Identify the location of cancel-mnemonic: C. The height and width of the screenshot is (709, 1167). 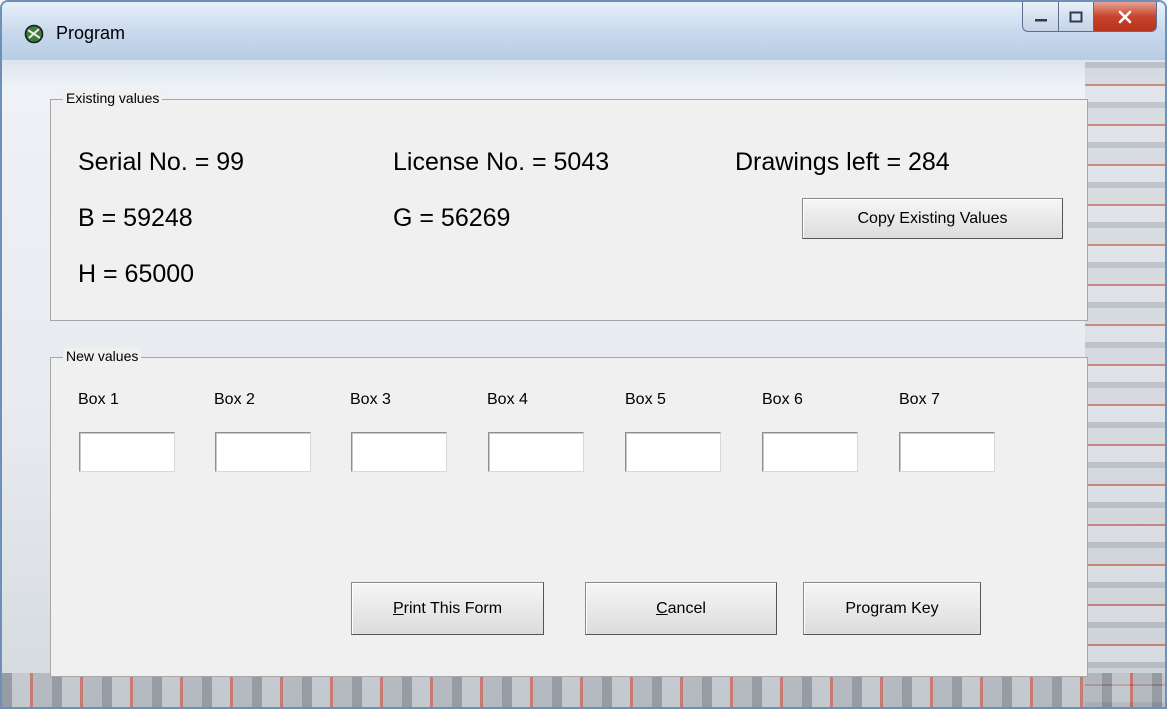
(662, 608).